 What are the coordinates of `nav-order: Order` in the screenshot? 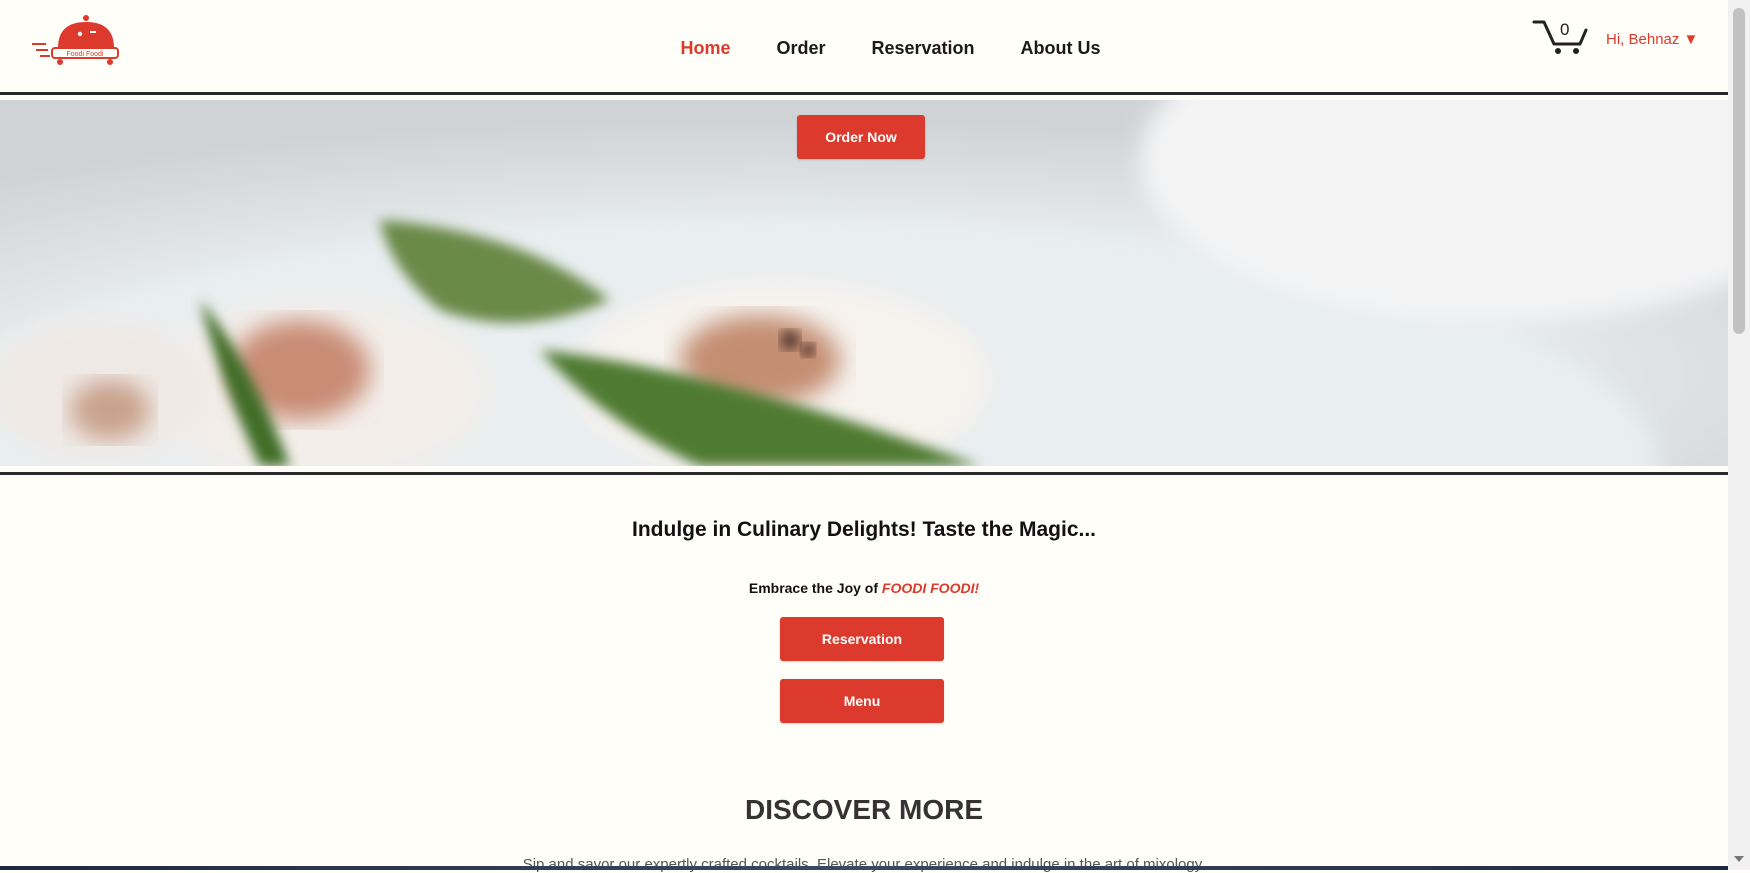 It's located at (800, 48).